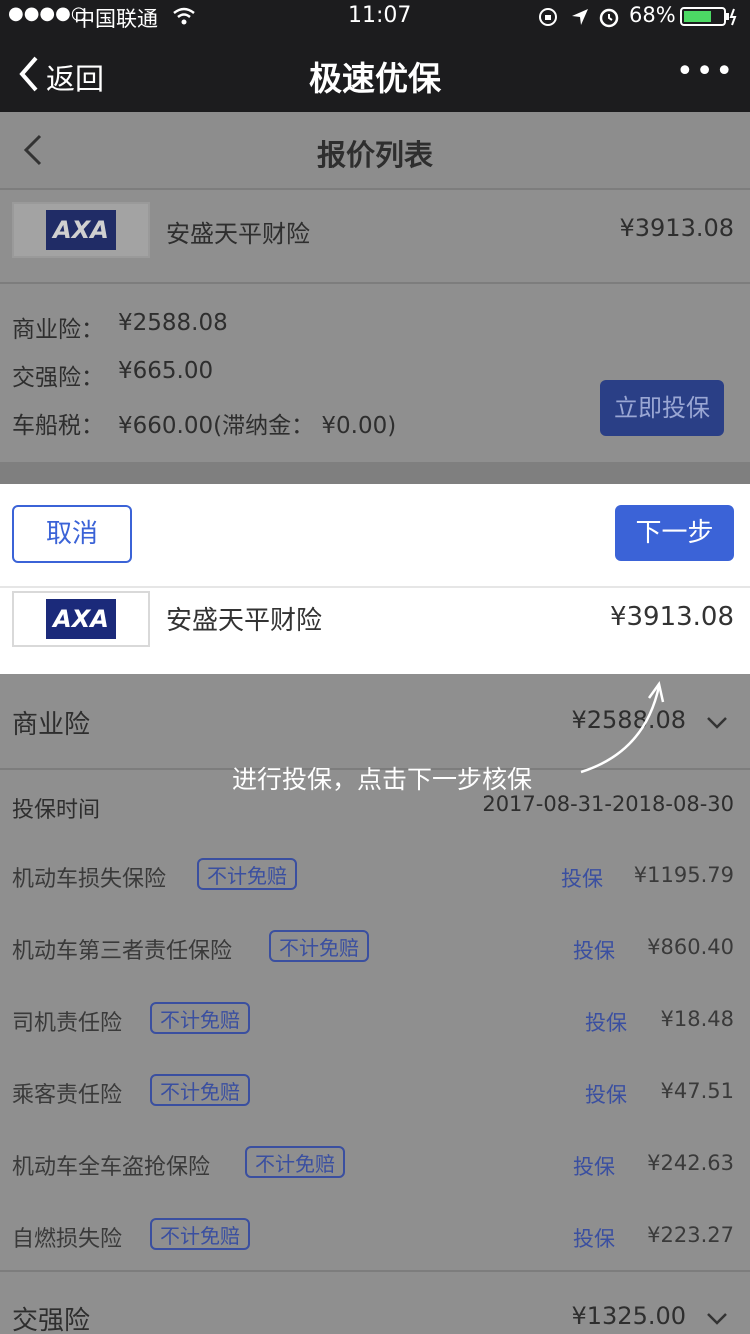 The image size is (750, 1334). I want to click on status-bar: ●●●●○ 中国联通 11:07 68%, so click(375, 17).